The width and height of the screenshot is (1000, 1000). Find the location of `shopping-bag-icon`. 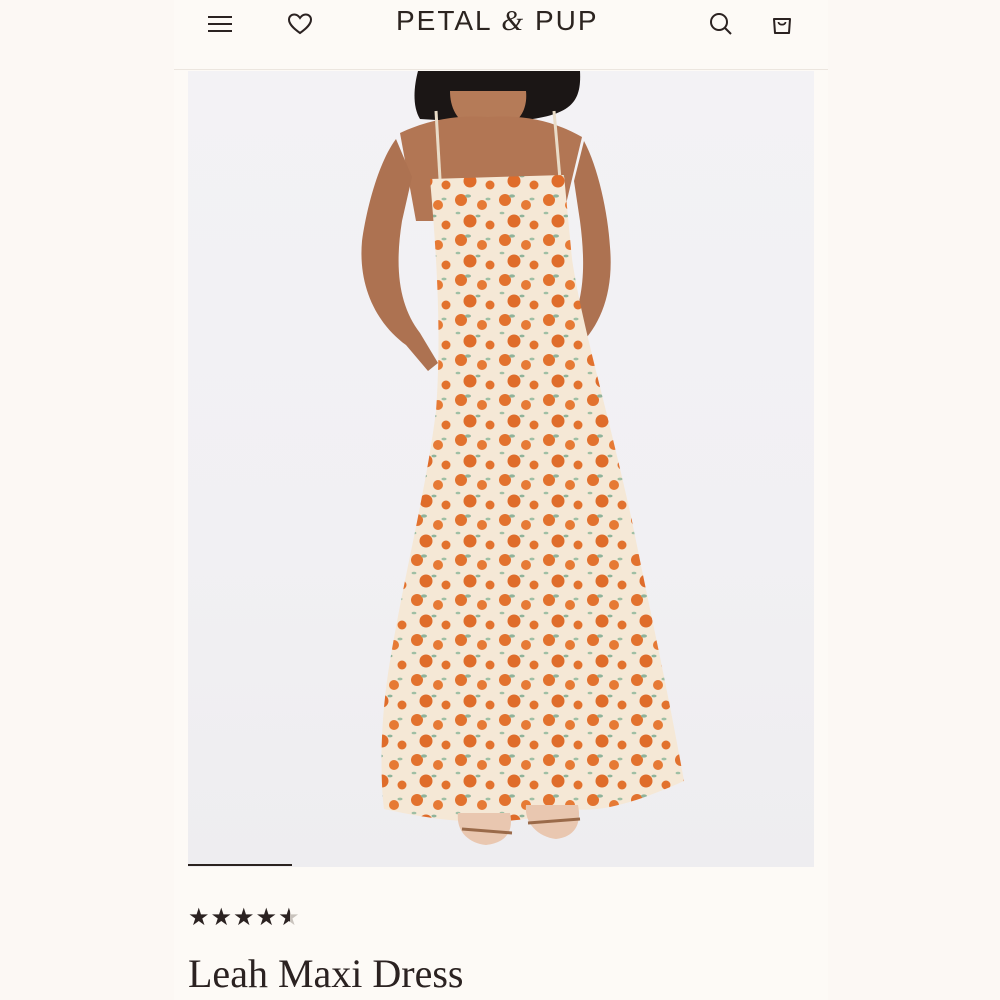

shopping-bag-icon is located at coordinates (782, 24).